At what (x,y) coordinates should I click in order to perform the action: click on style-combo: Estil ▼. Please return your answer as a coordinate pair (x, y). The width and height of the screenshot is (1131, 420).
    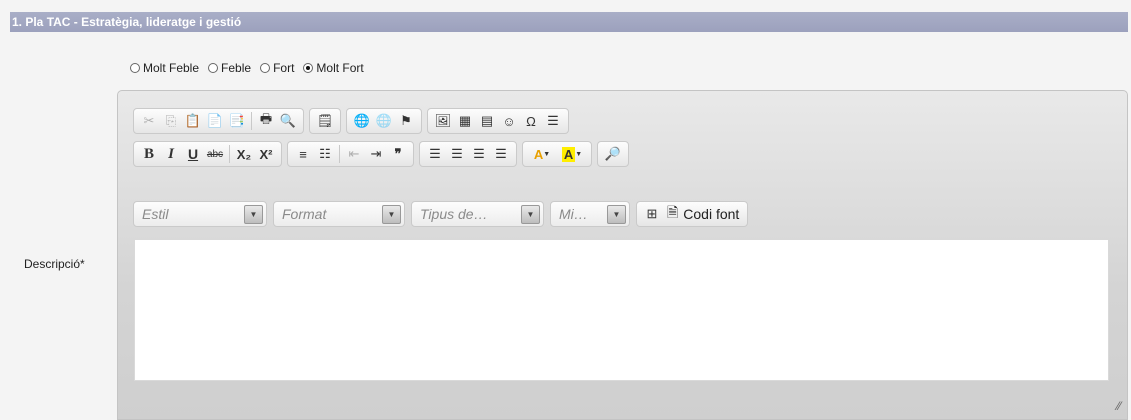
    Looking at the image, I should click on (200, 214).